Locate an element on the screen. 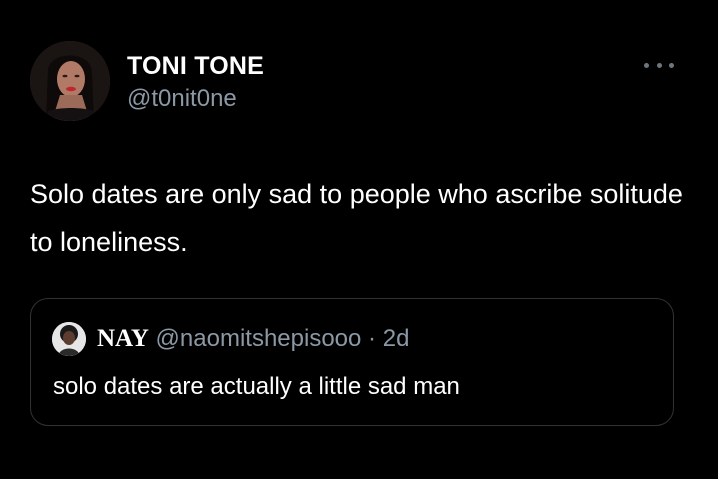 The image size is (718, 479). more-horizontal-icon is located at coordinates (659, 65).